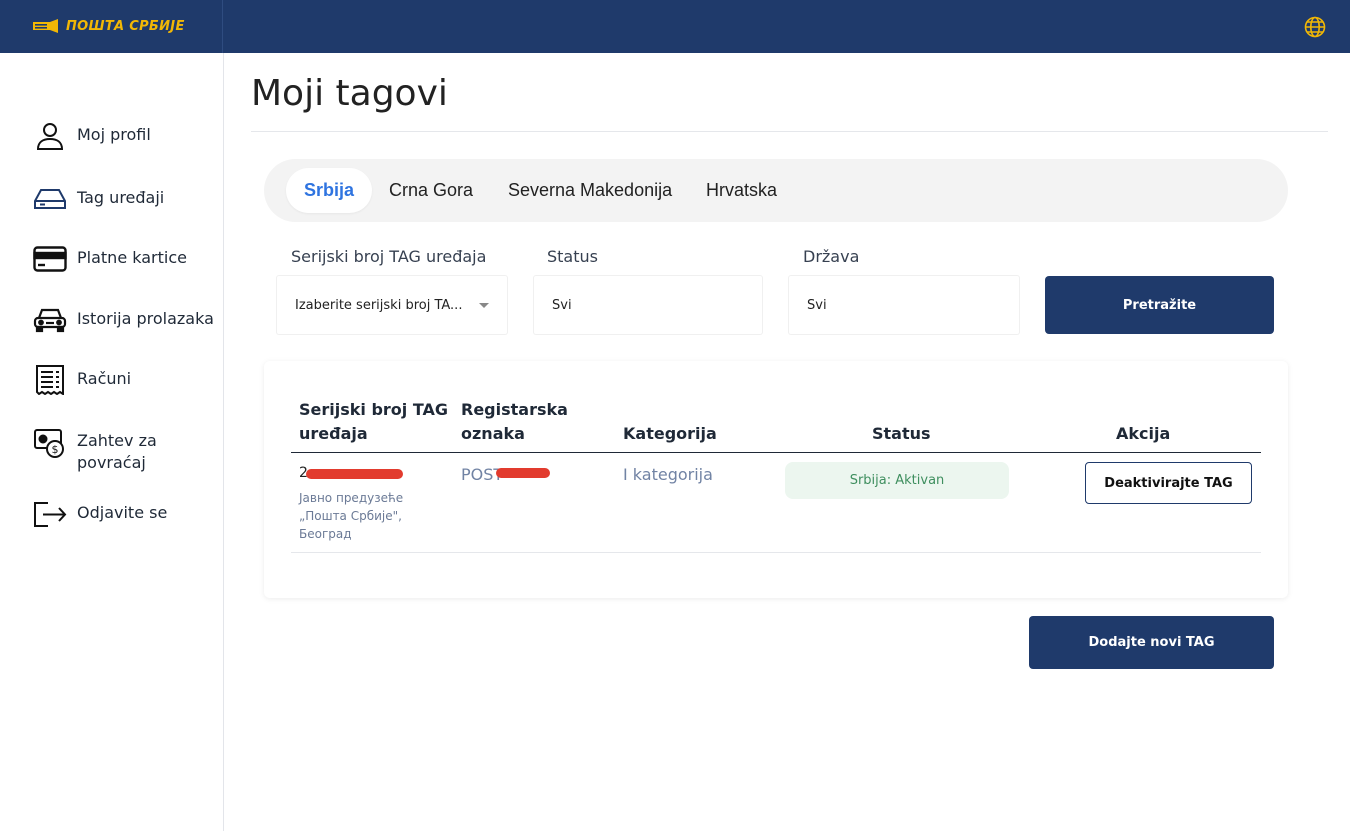 This screenshot has width=1350, height=831. I want to click on sidebar-item-profile: Moj profil, so click(92, 136).